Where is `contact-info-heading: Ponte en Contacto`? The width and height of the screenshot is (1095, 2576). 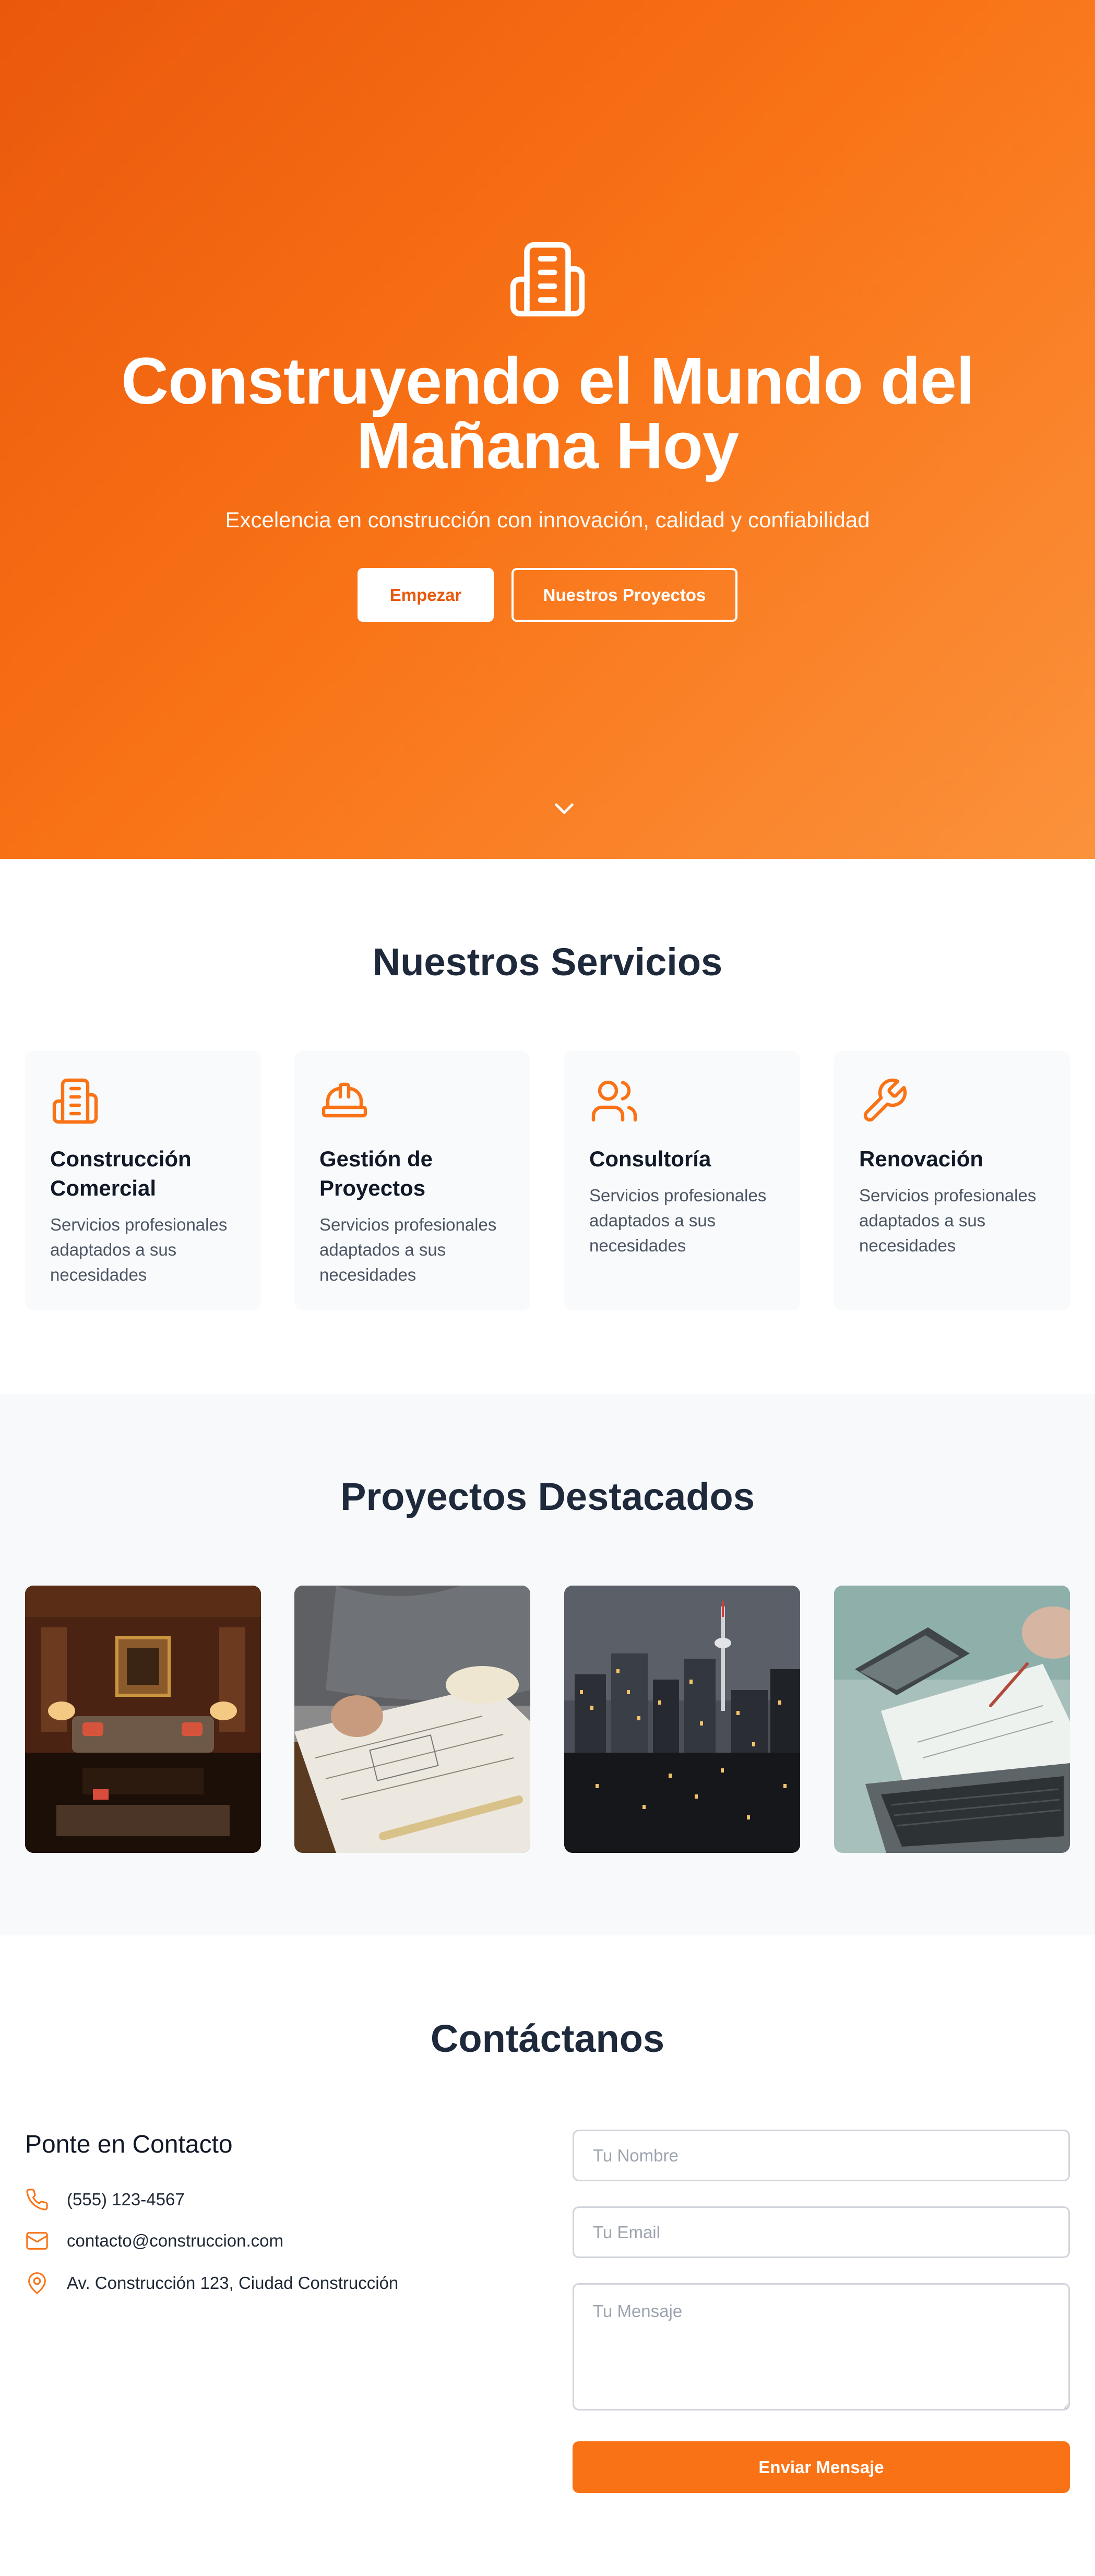 contact-info-heading: Ponte en Contacto is located at coordinates (129, 2144).